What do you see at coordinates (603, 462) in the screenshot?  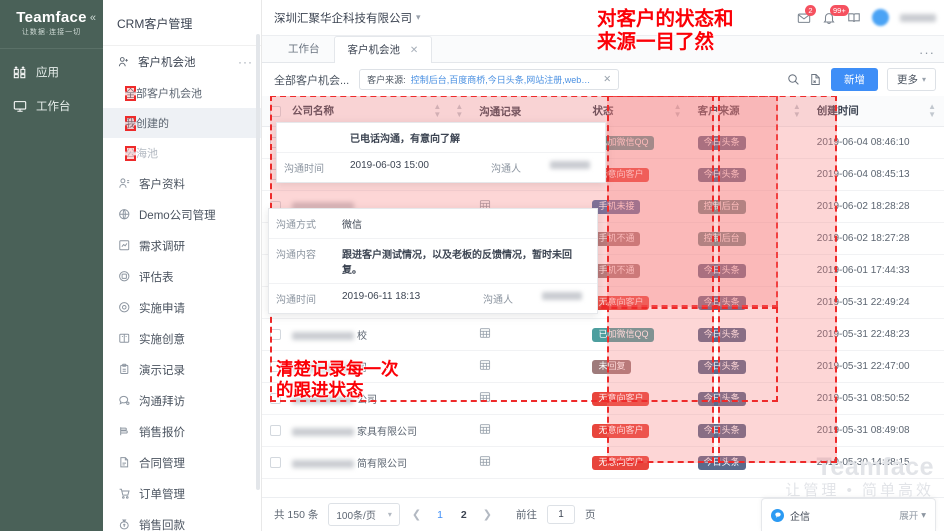 I see `table-row: 简有限公司 无意向客户 今日头条 2019-05-30 14:38:15` at bounding box center [603, 462].